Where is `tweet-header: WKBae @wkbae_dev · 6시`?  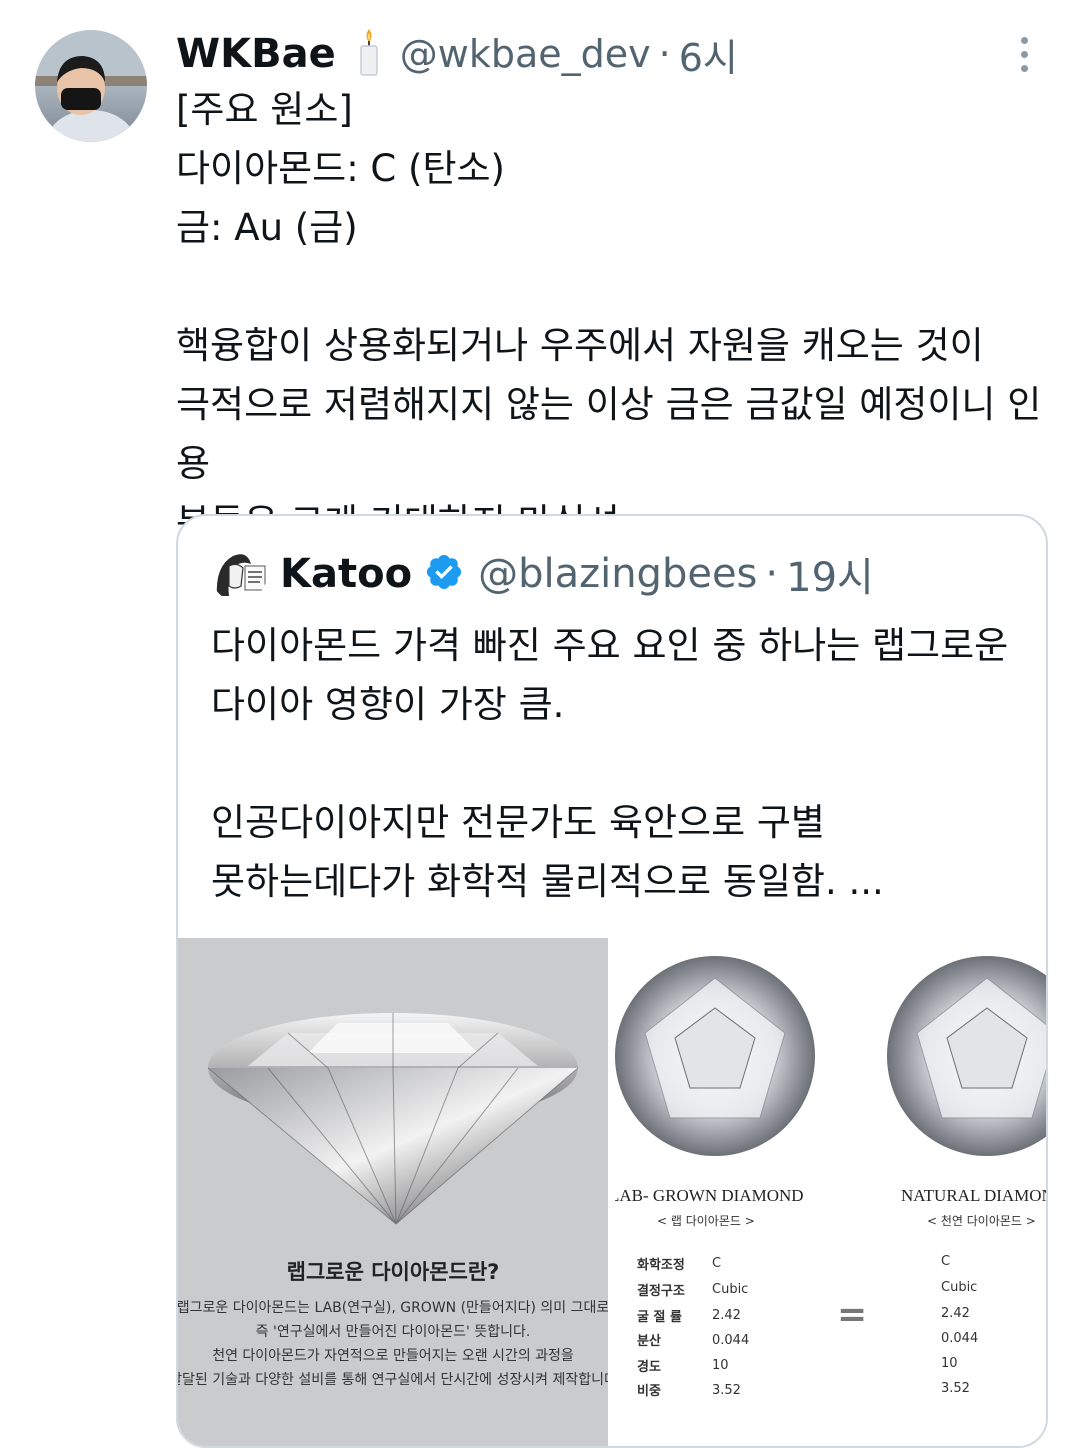 tweet-header: WKBae @wkbae_dev · 6시 is located at coordinates (457, 54).